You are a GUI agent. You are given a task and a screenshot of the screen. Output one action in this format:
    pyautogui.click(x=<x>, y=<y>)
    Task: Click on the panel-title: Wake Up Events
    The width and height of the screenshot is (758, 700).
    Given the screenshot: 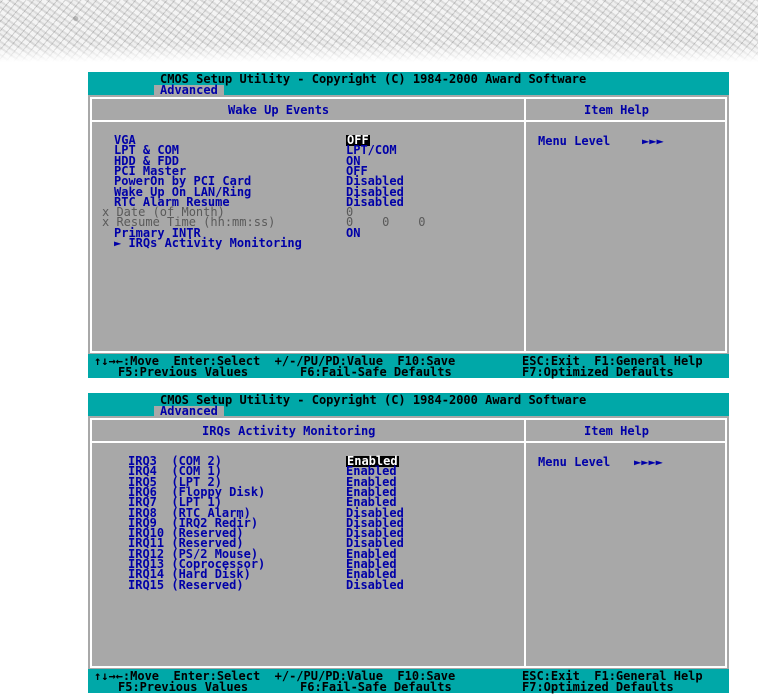 What is the action you would take?
    pyautogui.click(x=279, y=110)
    